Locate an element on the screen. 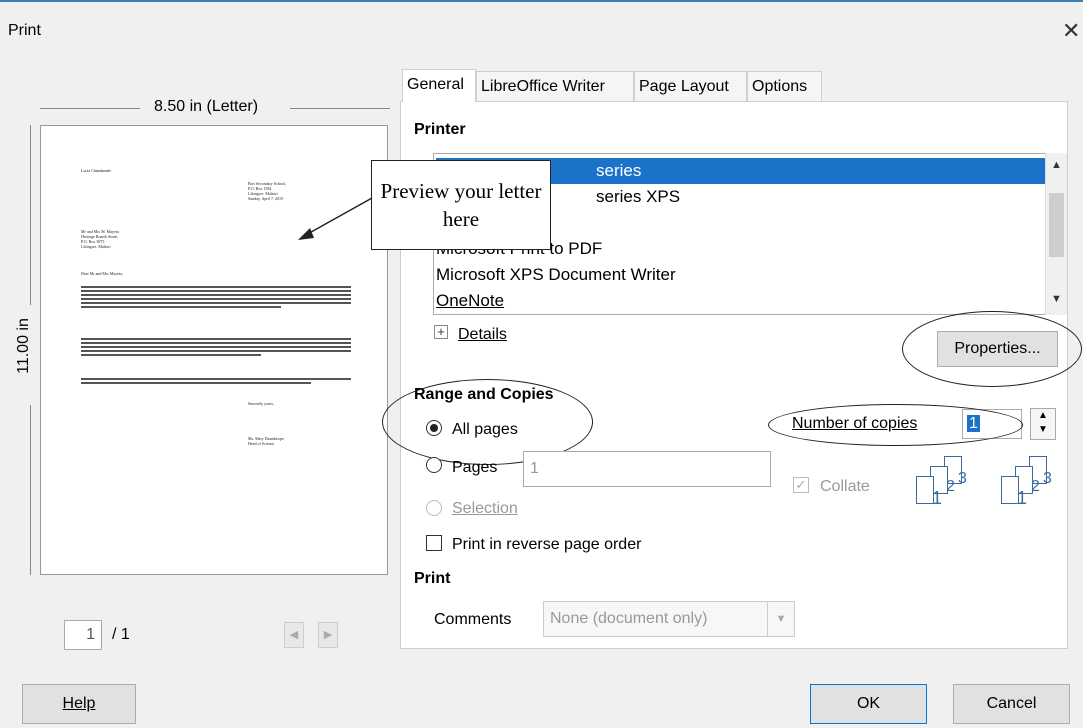 This screenshot has height=728, width=1083. pages-radio is located at coordinates (434, 465).